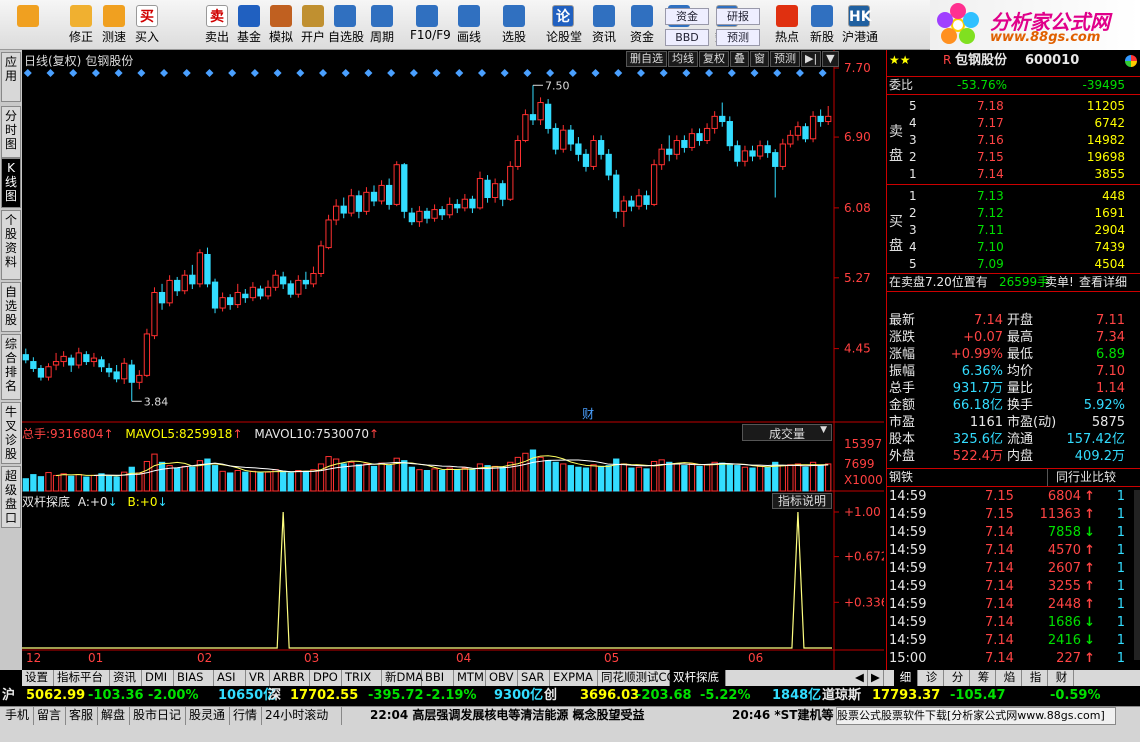 The width and height of the screenshot is (1140, 742). What do you see at coordinates (1013, 140) in the screenshot?
I see `ask-level: 3 7.16 14982` at bounding box center [1013, 140].